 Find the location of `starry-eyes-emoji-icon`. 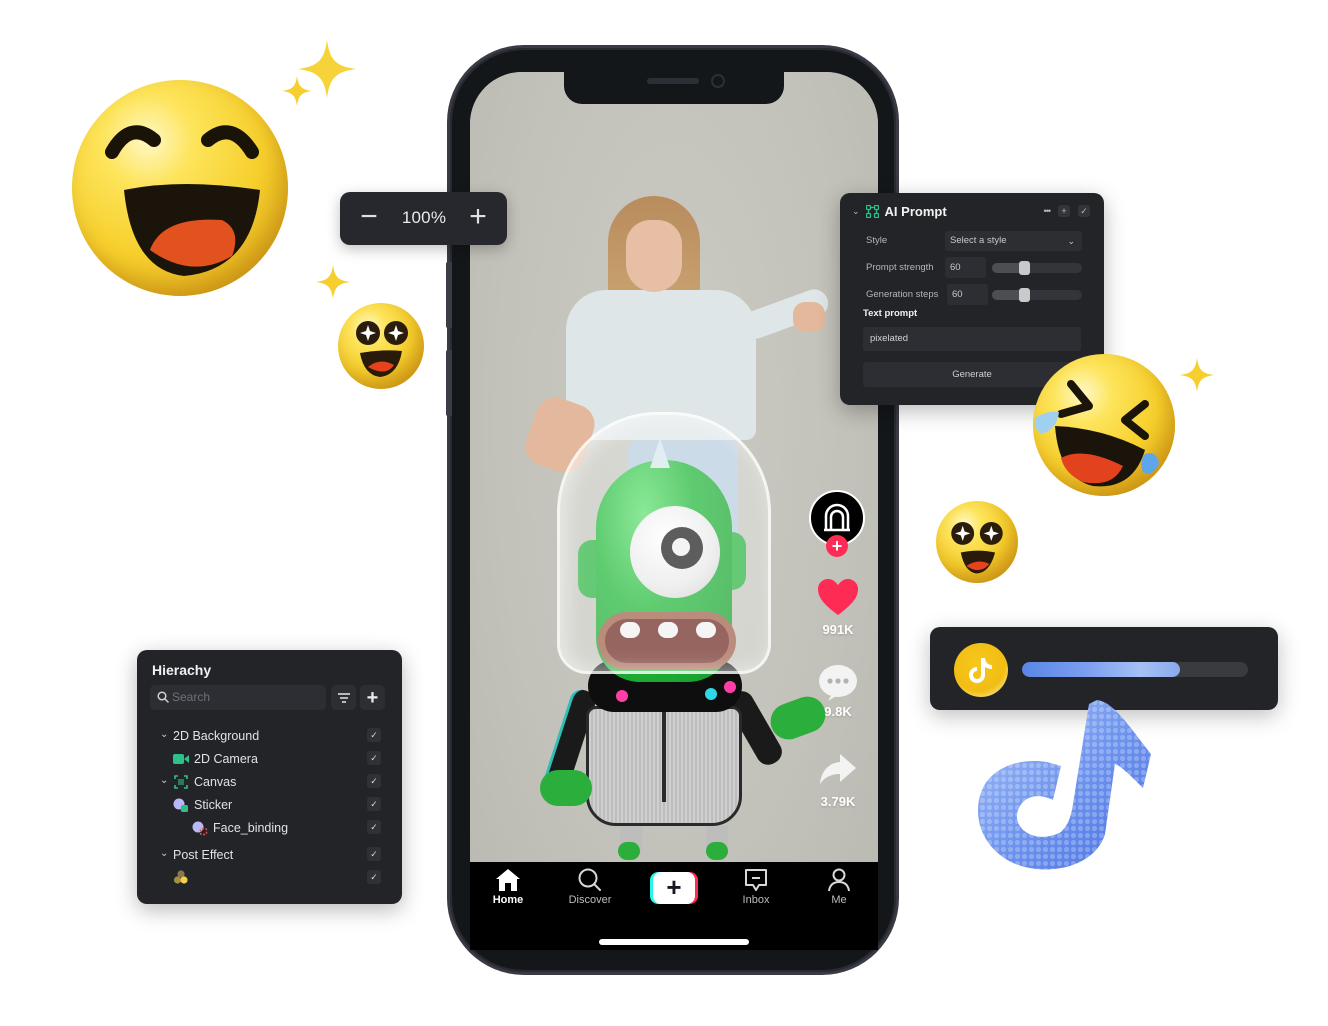

starry-eyes-emoji-icon is located at coordinates (977, 542).